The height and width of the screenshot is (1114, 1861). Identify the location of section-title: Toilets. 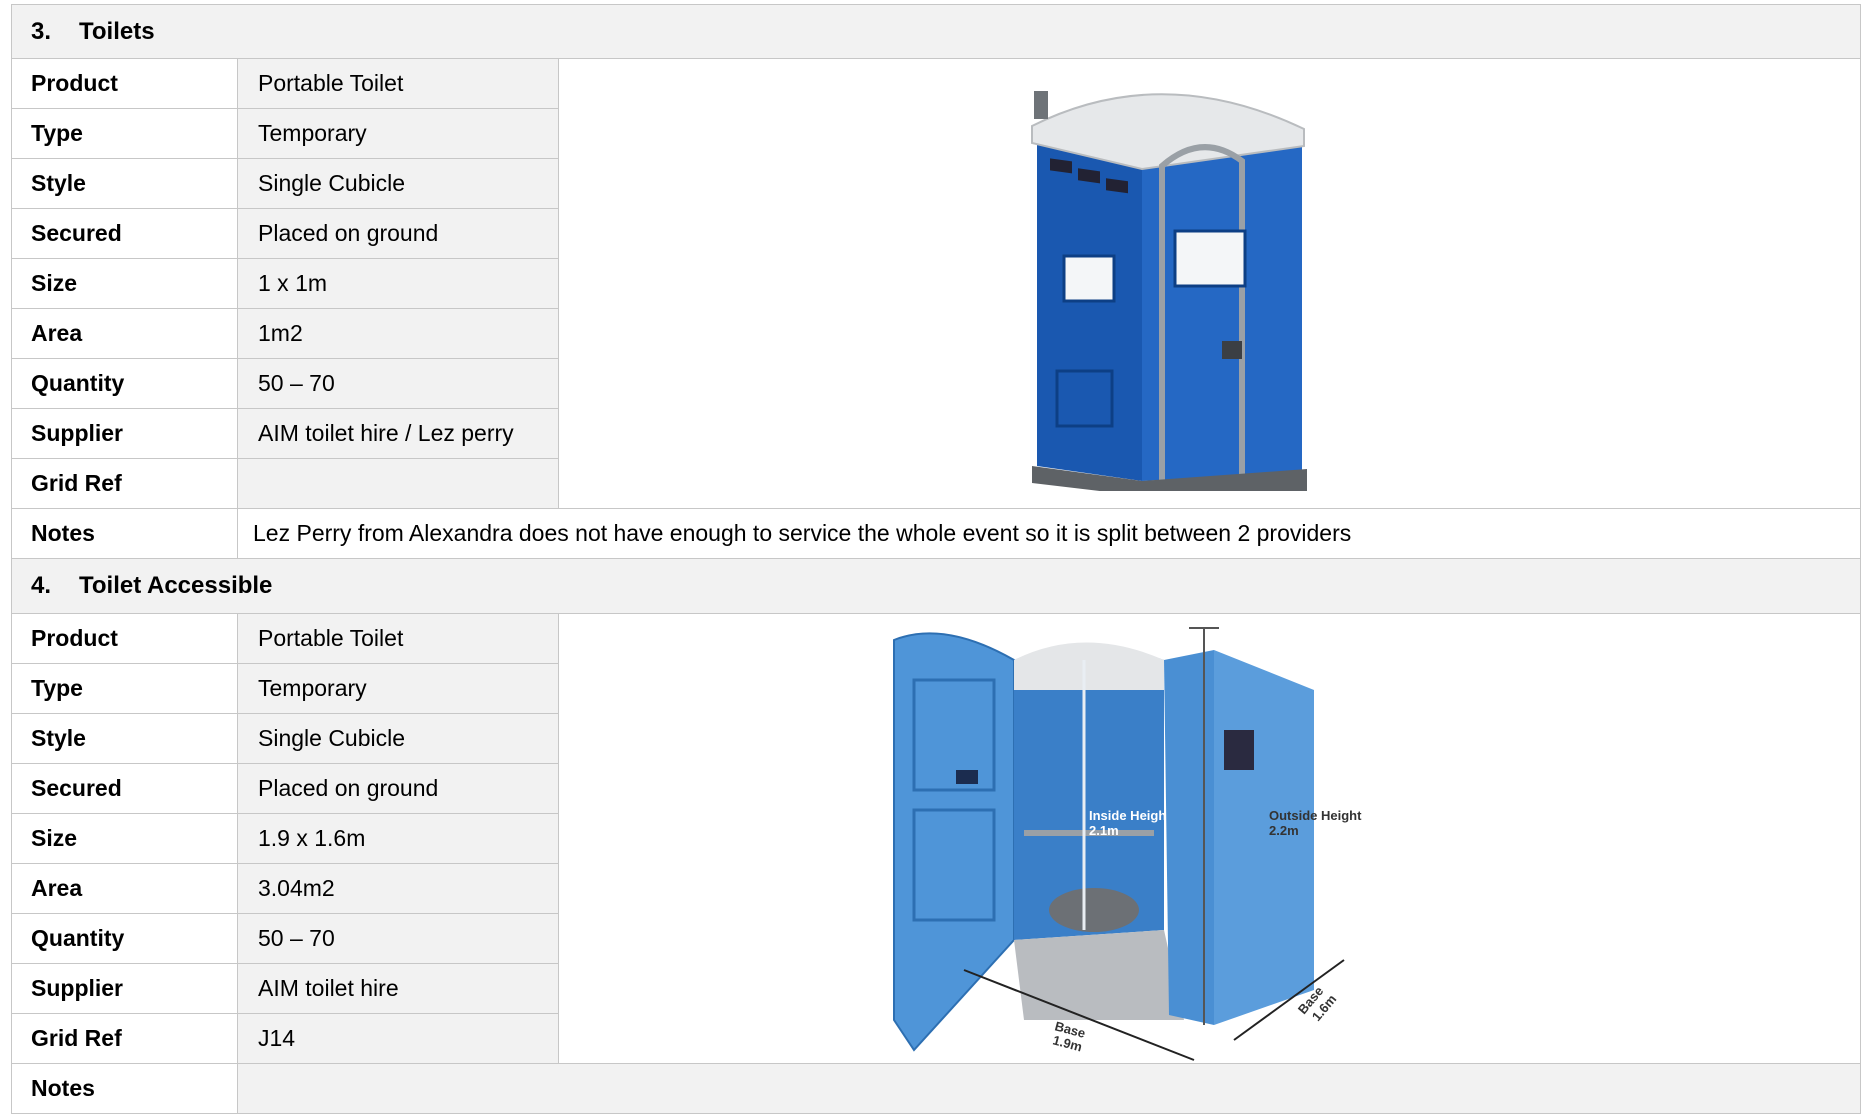
(117, 31).